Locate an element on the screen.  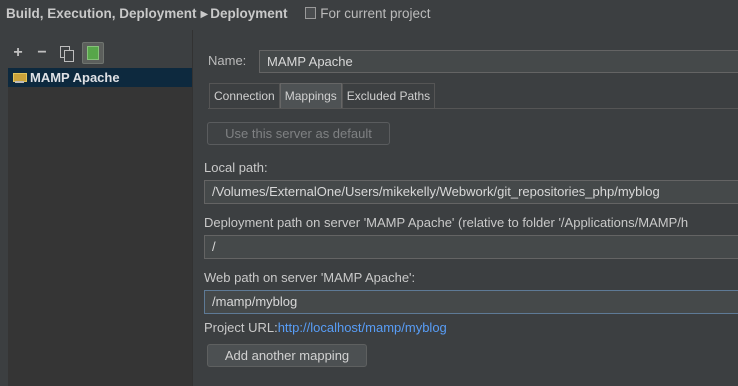
server-item-label: MAMP Apache is located at coordinates (75, 77).